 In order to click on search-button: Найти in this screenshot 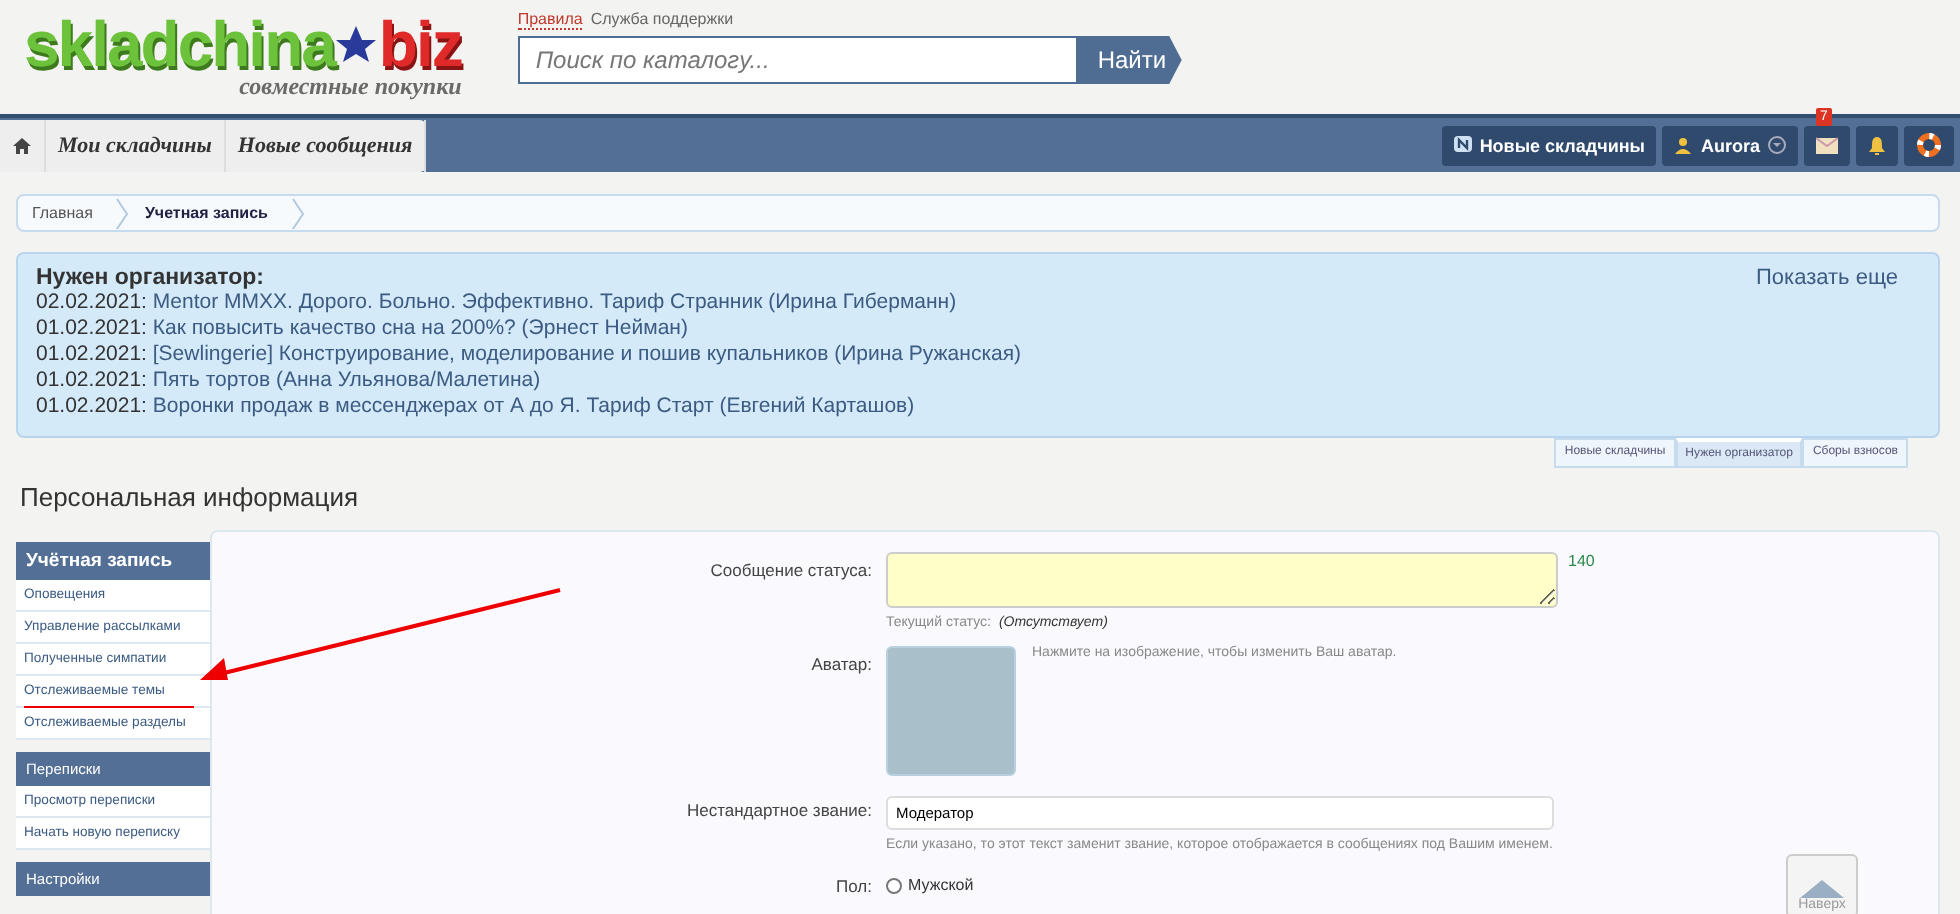, I will do `click(1129, 60)`.